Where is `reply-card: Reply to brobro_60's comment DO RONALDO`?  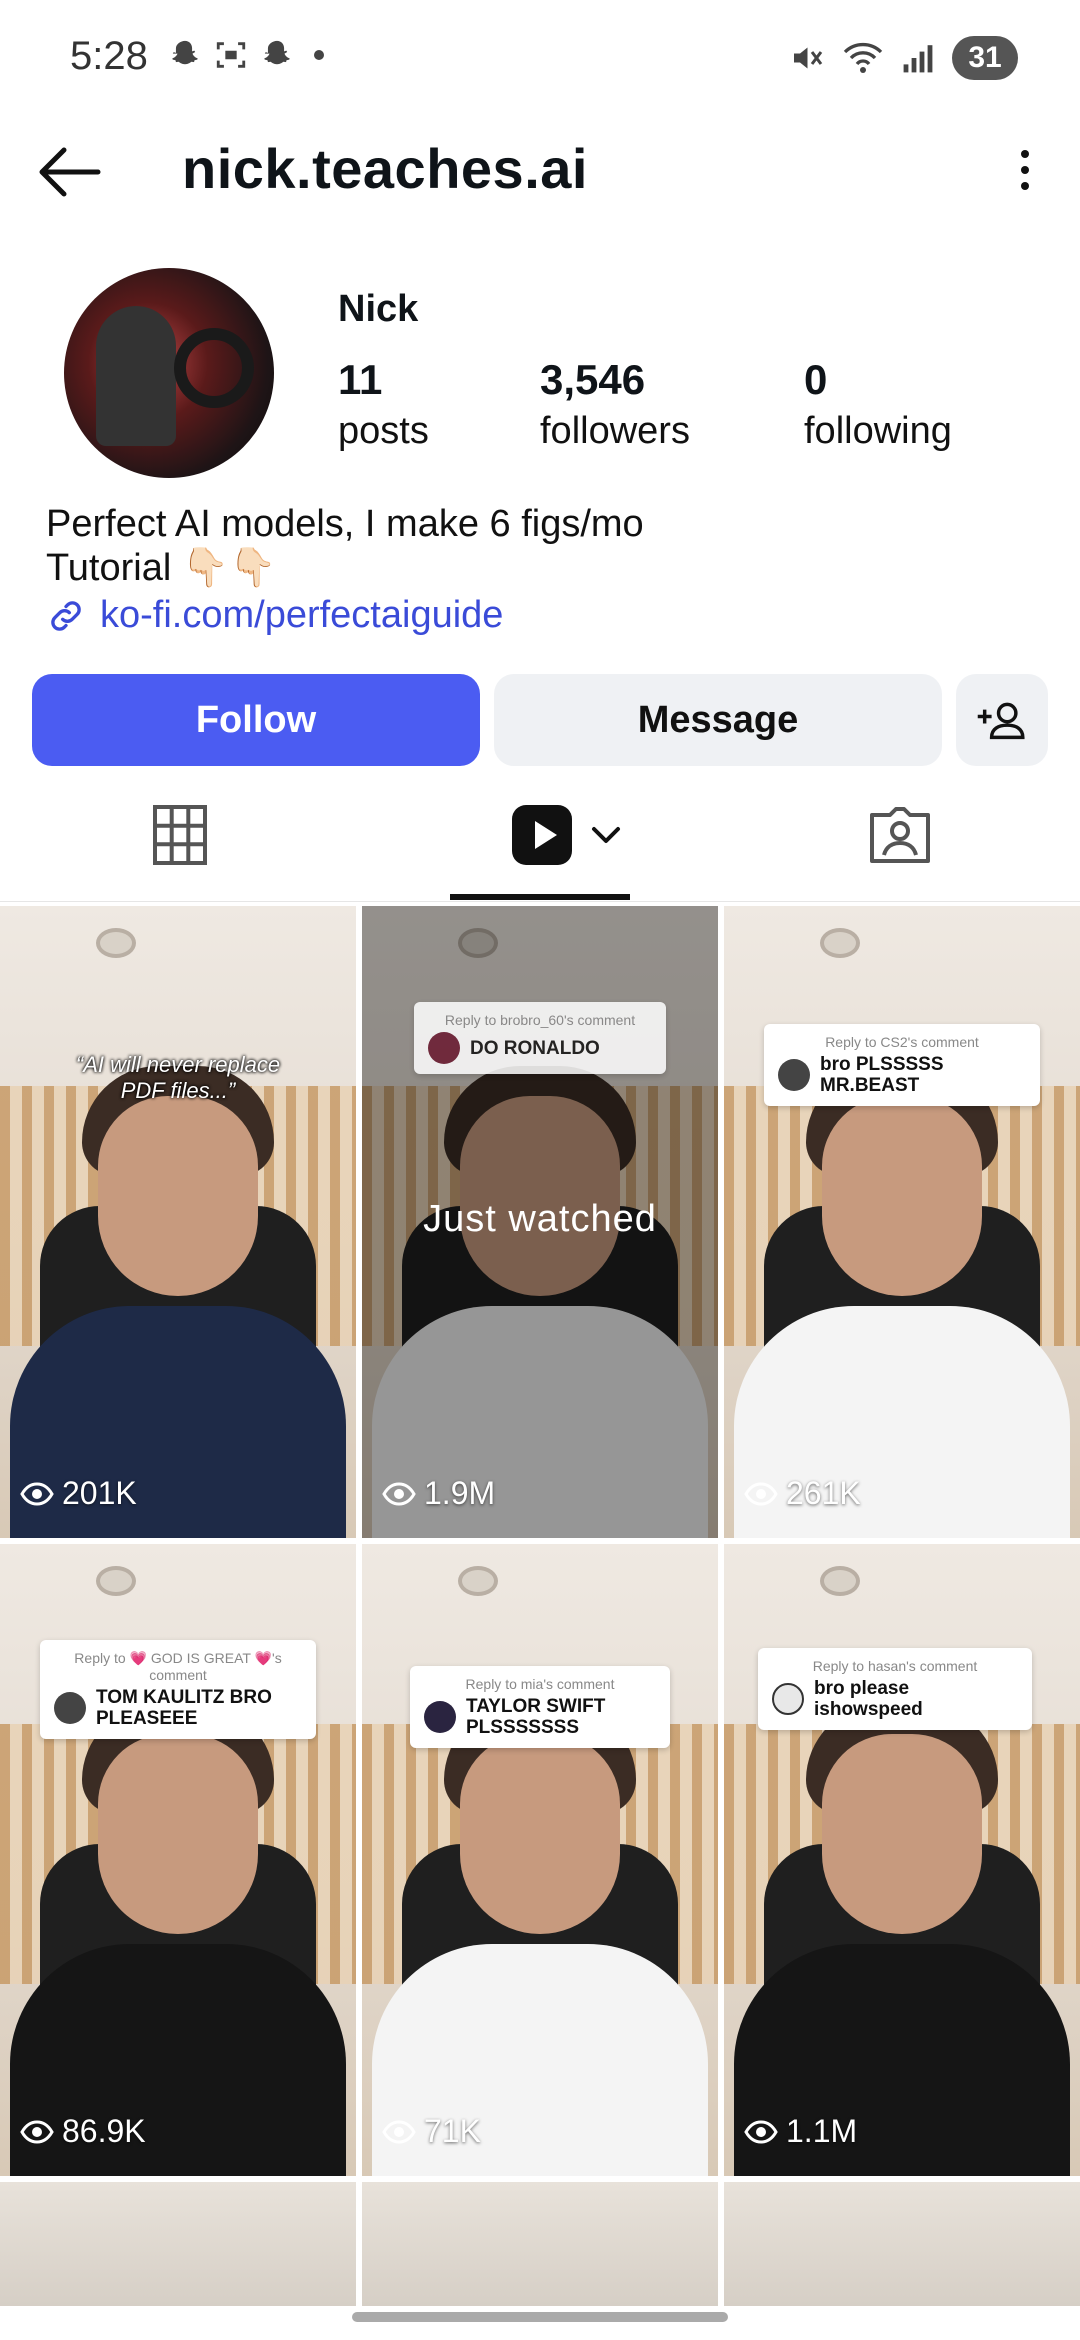
reply-card: Reply to brobro_60's comment DO RONALDO is located at coordinates (540, 1038).